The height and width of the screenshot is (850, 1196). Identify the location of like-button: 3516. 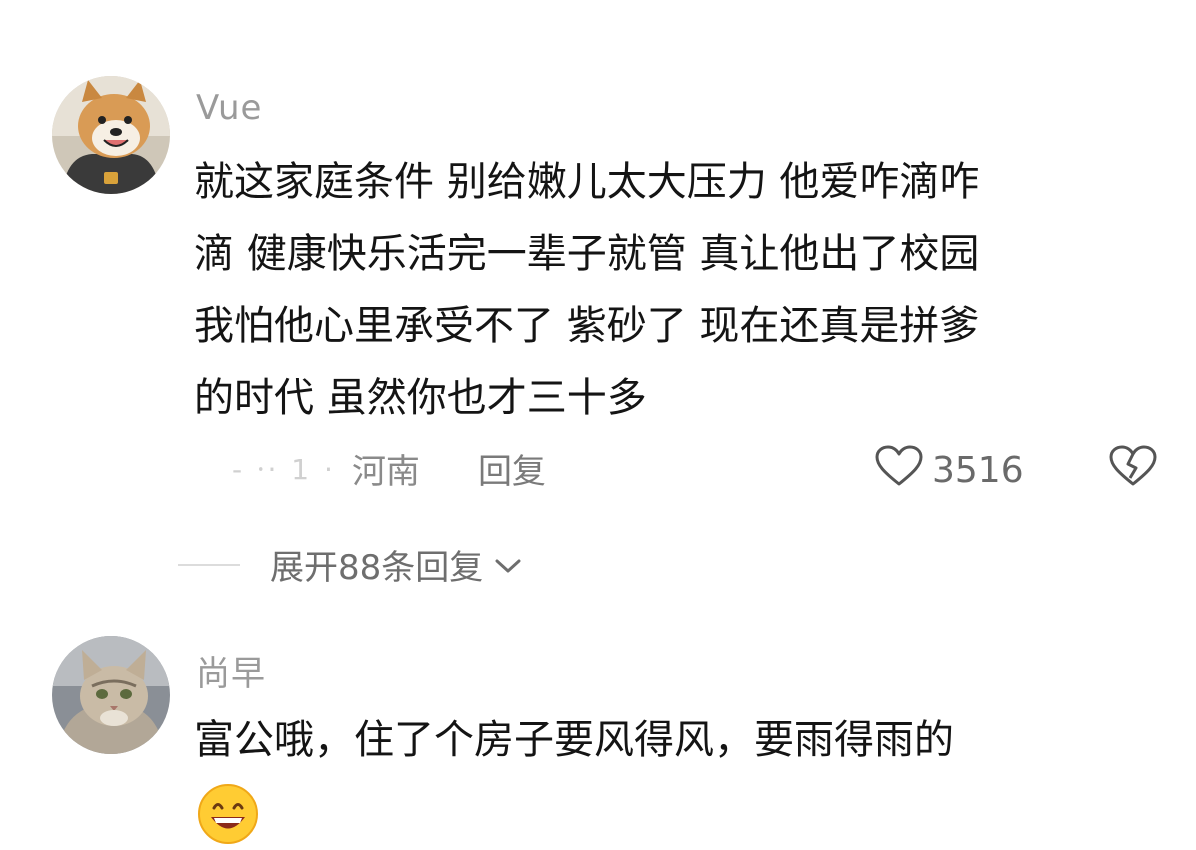
(949, 470).